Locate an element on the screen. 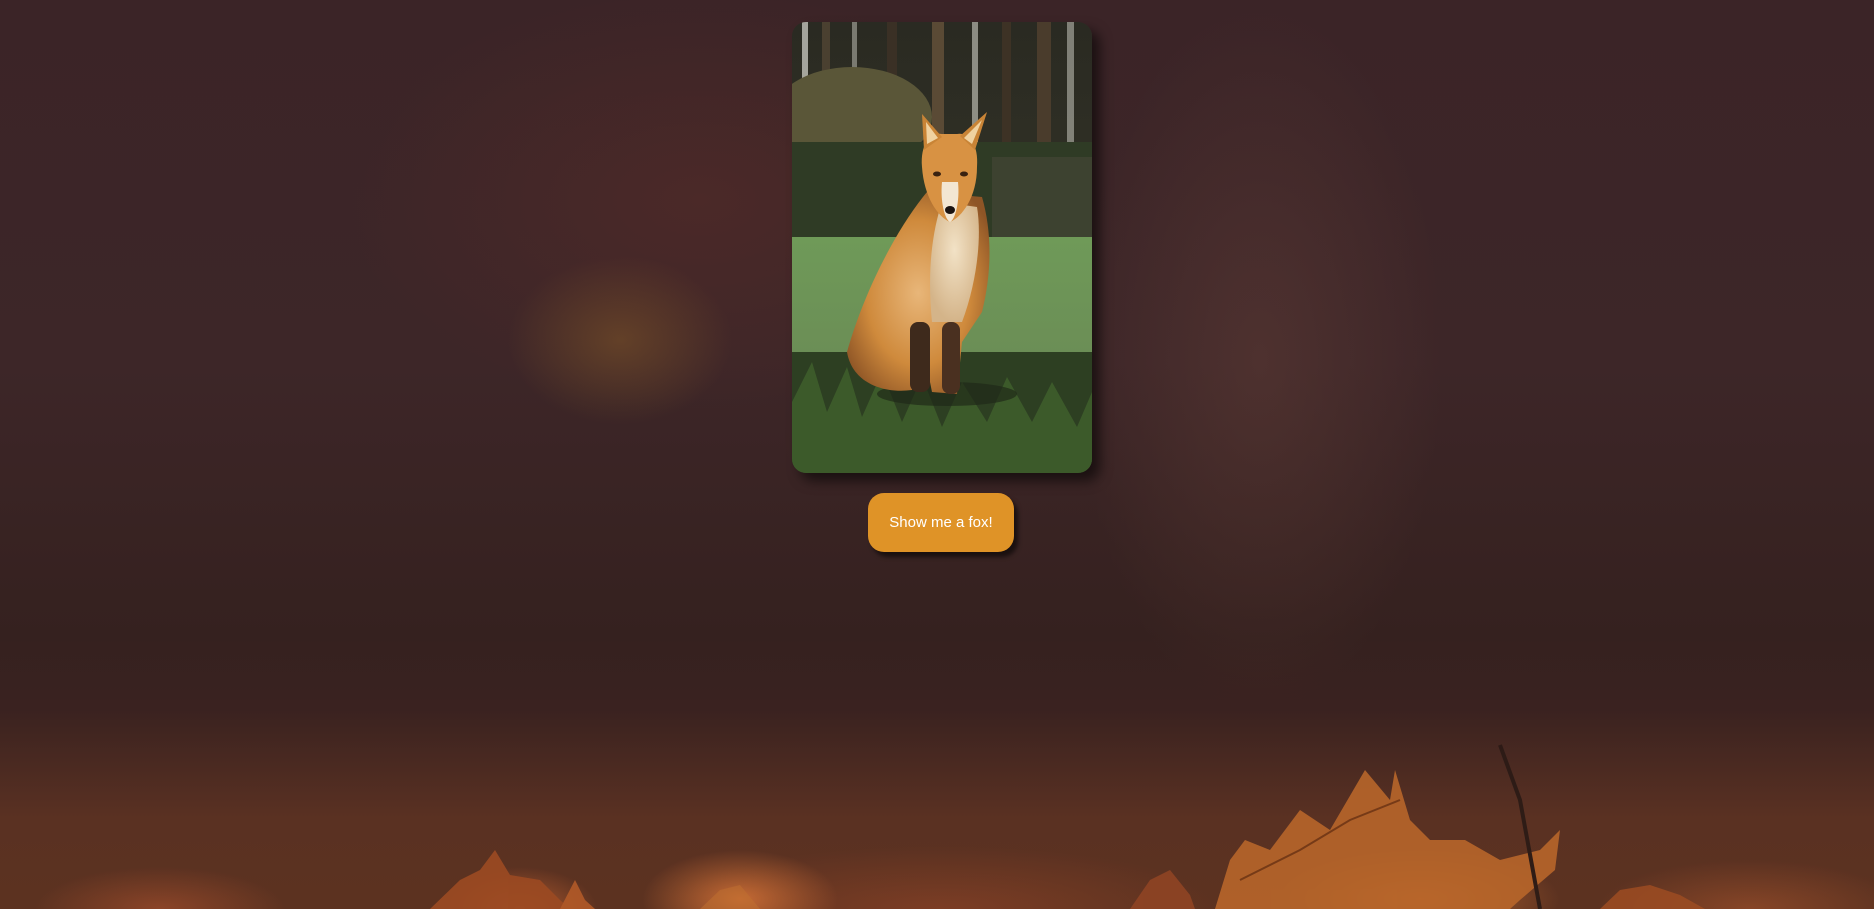 The height and width of the screenshot is (909, 1874). fox-photo is located at coordinates (942, 247).